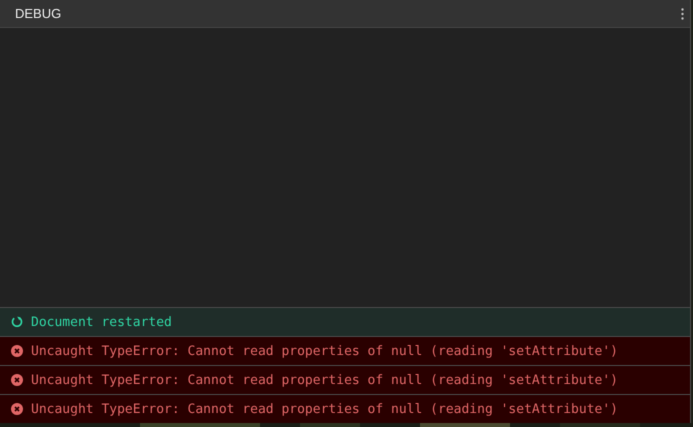 Image resolution: width=693 pixels, height=427 pixels. Describe the element at coordinates (101, 322) in the screenshot. I see `log-message: Document restarted` at that location.